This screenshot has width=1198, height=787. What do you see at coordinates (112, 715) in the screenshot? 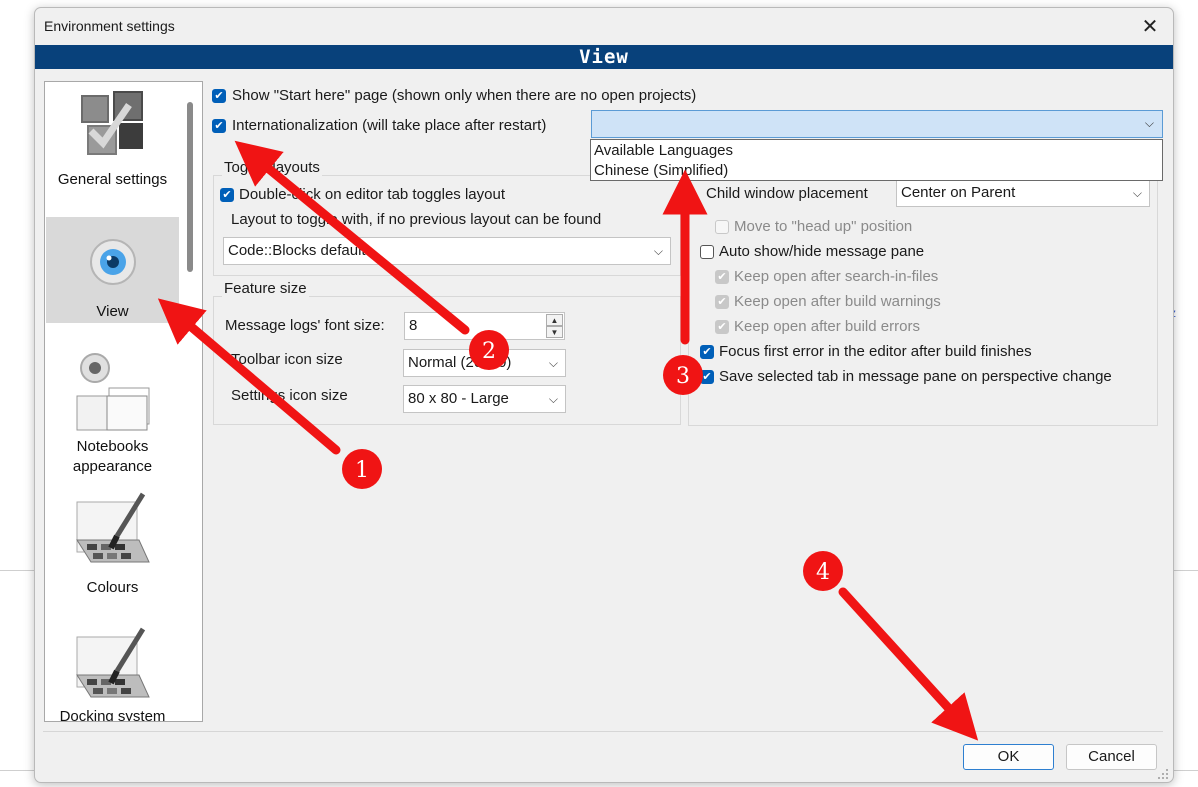
I see `sidebar-item-label: Docking system` at bounding box center [112, 715].